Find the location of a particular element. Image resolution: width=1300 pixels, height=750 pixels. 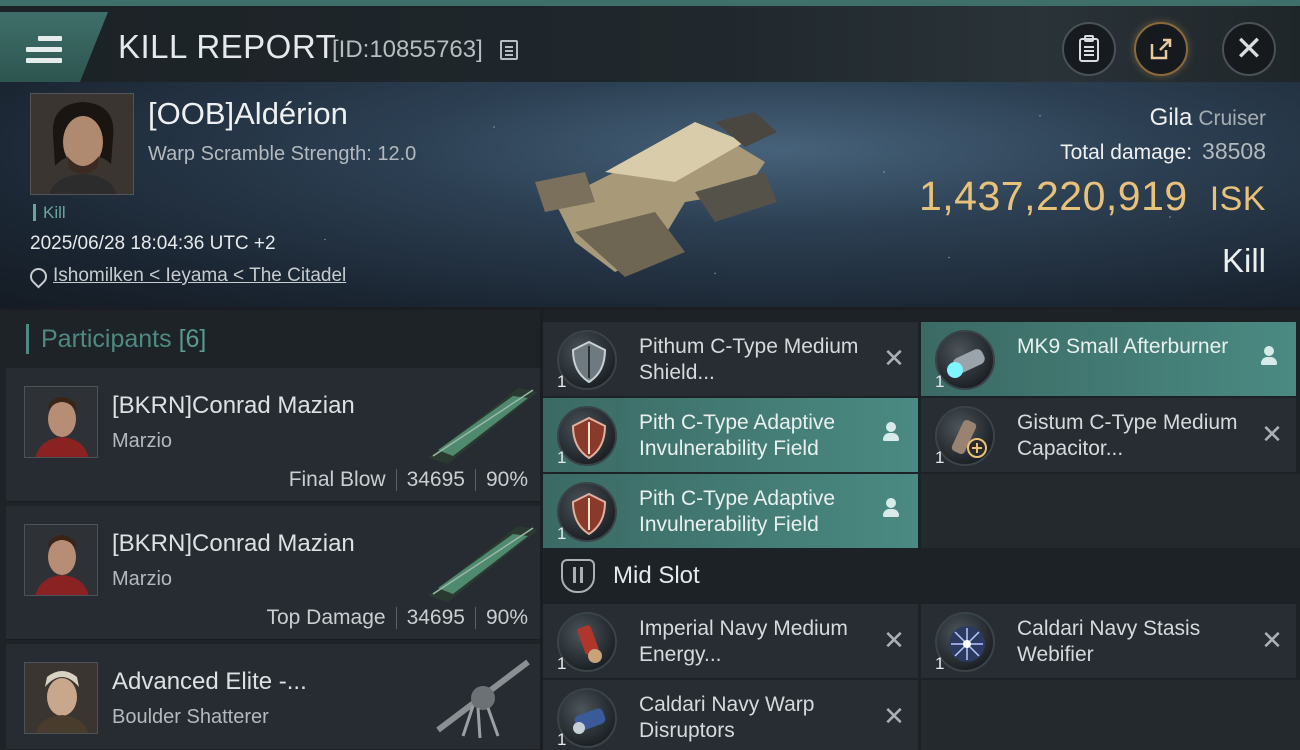

clipboard-icon is located at coordinates (1089, 48).